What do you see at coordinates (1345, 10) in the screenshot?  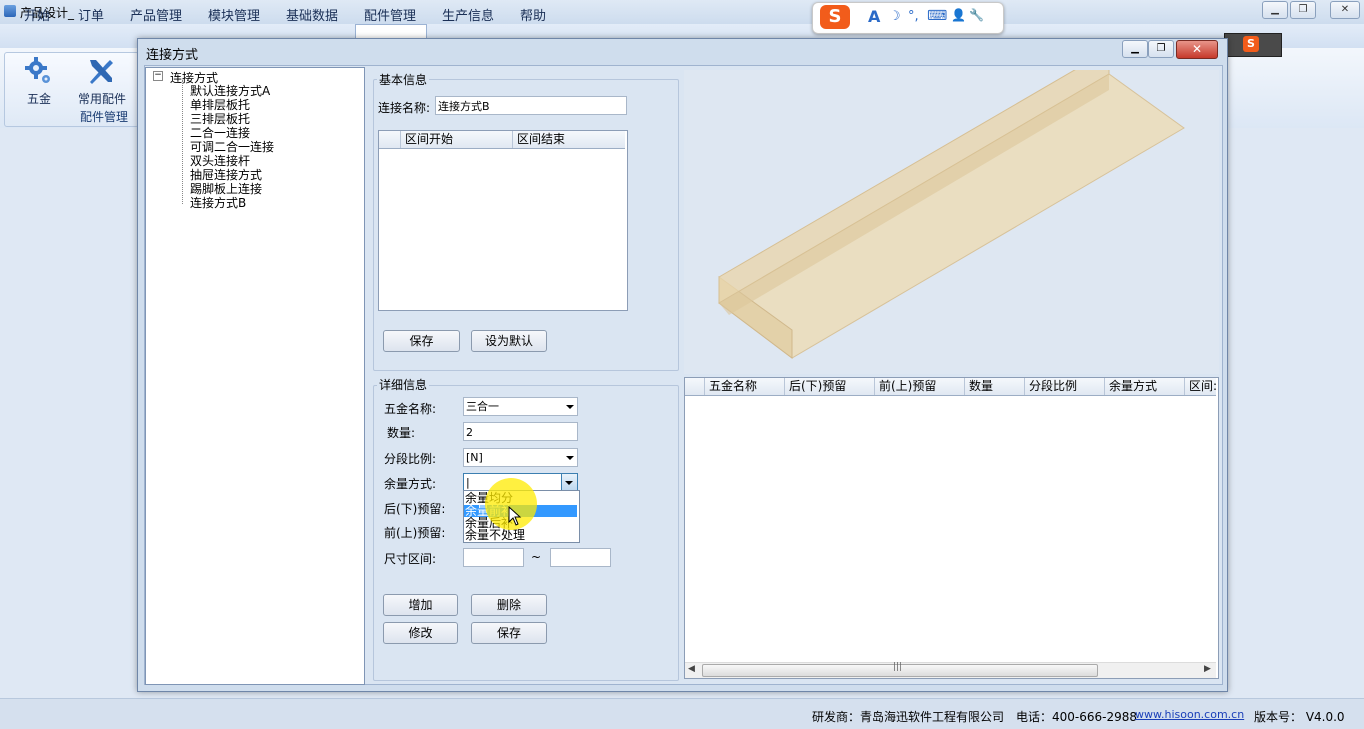 I see `app-close-button: ✕` at bounding box center [1345, 10].